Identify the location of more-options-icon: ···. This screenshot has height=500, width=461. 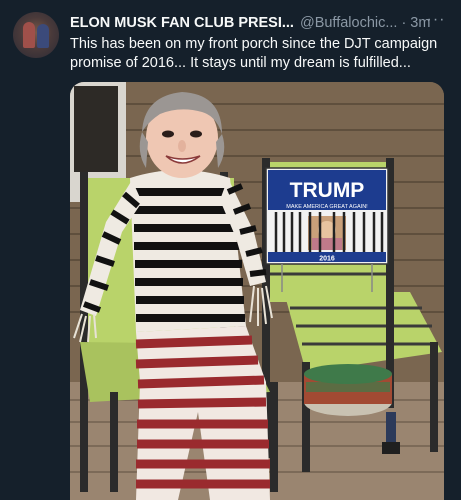
(436, 20).